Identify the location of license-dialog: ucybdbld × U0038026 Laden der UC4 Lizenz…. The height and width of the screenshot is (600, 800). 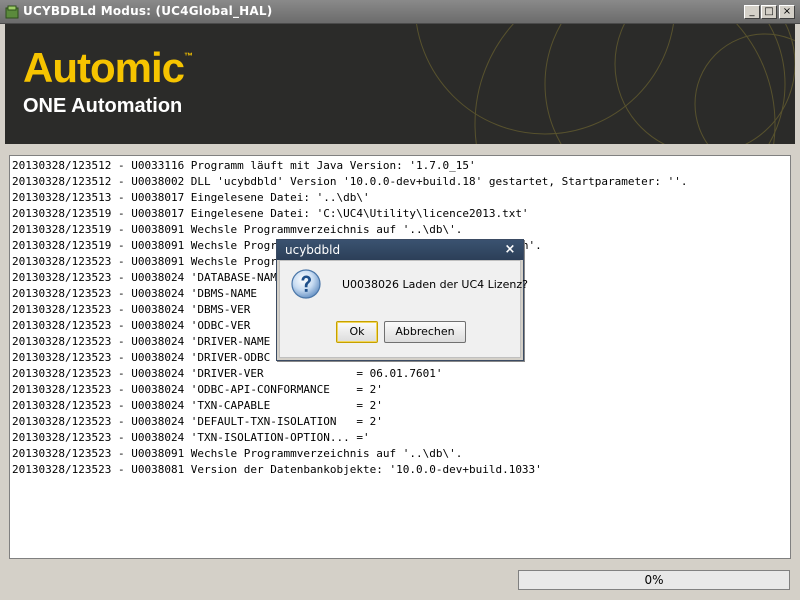
(402, 300).